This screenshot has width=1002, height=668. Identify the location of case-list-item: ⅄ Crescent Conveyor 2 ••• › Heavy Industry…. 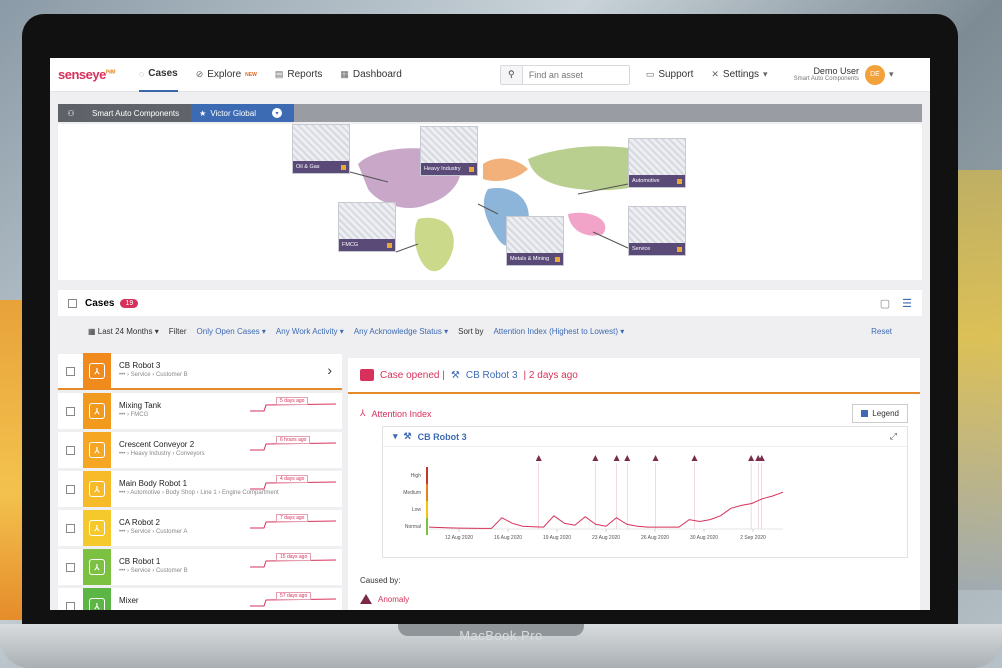
(200, 450).